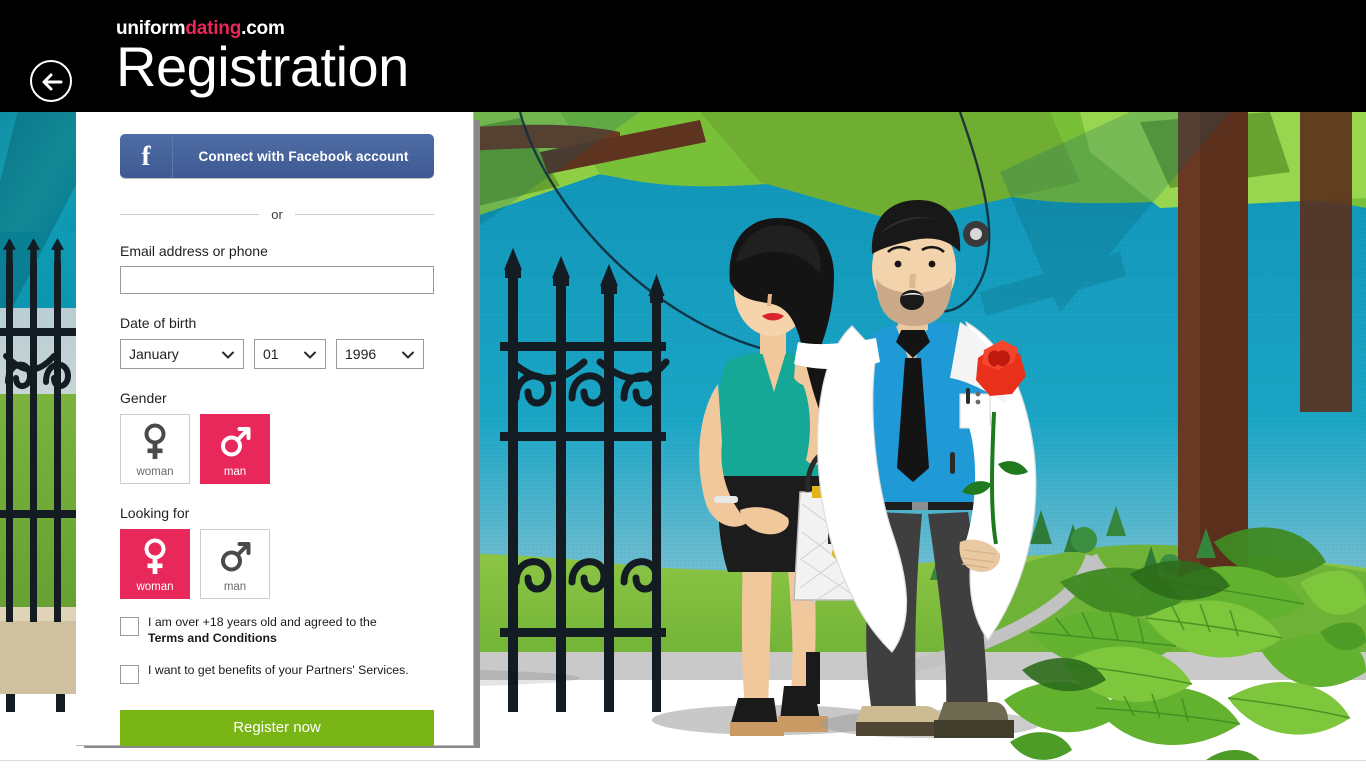 This screenshot has height=768, width=1366. Describe the element at coordinates (143, 398) in the screenshot. I see `gender-label: Gender` at that location.